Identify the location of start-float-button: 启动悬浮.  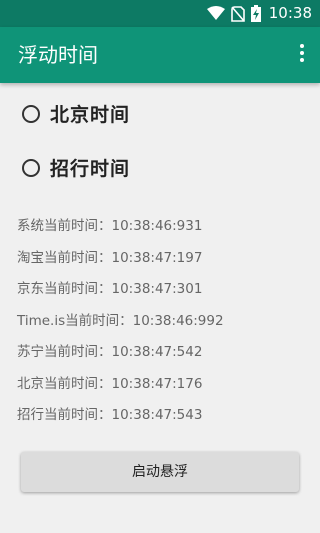
(160, 472).